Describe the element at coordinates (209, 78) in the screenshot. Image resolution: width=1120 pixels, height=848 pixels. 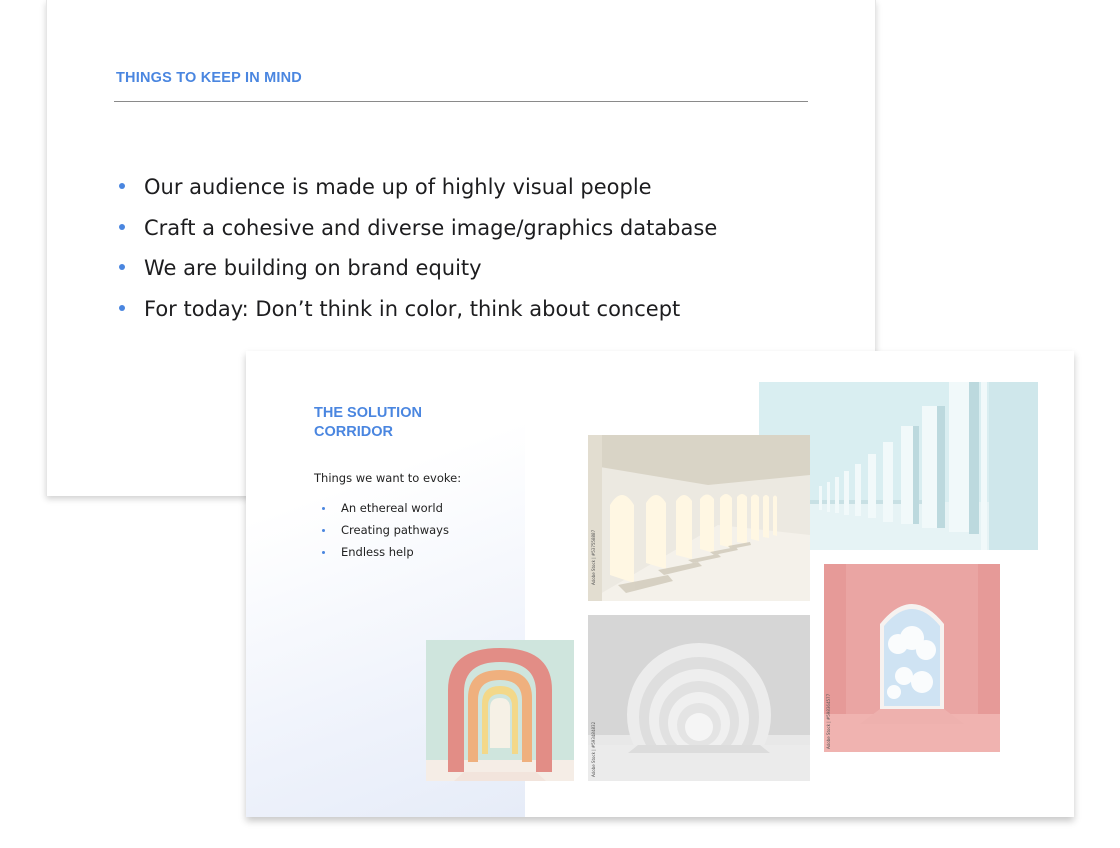
I see `slide-title: THINGS TO KEEP IN MIND` at that location.